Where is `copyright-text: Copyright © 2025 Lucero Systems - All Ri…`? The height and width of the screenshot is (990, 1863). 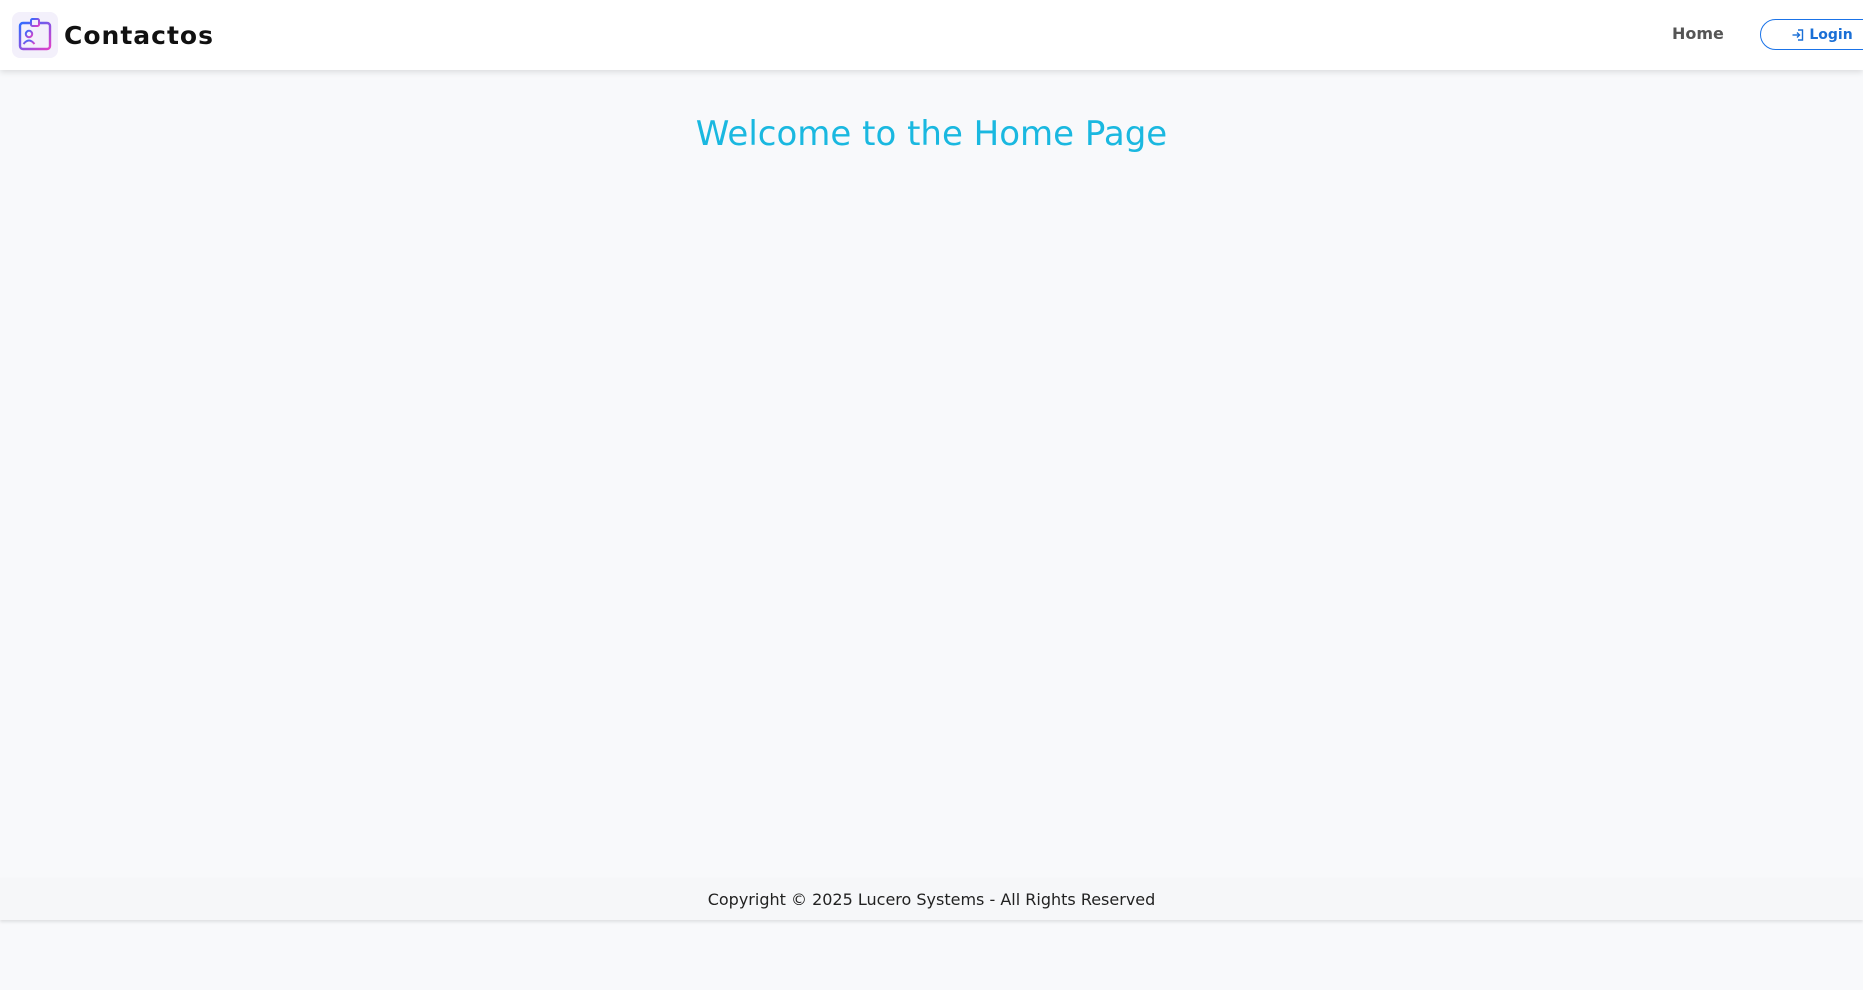
copyright-text: Copyright © 2025 Lucero Systems - All Ri… is located at coordinates (931, 899).